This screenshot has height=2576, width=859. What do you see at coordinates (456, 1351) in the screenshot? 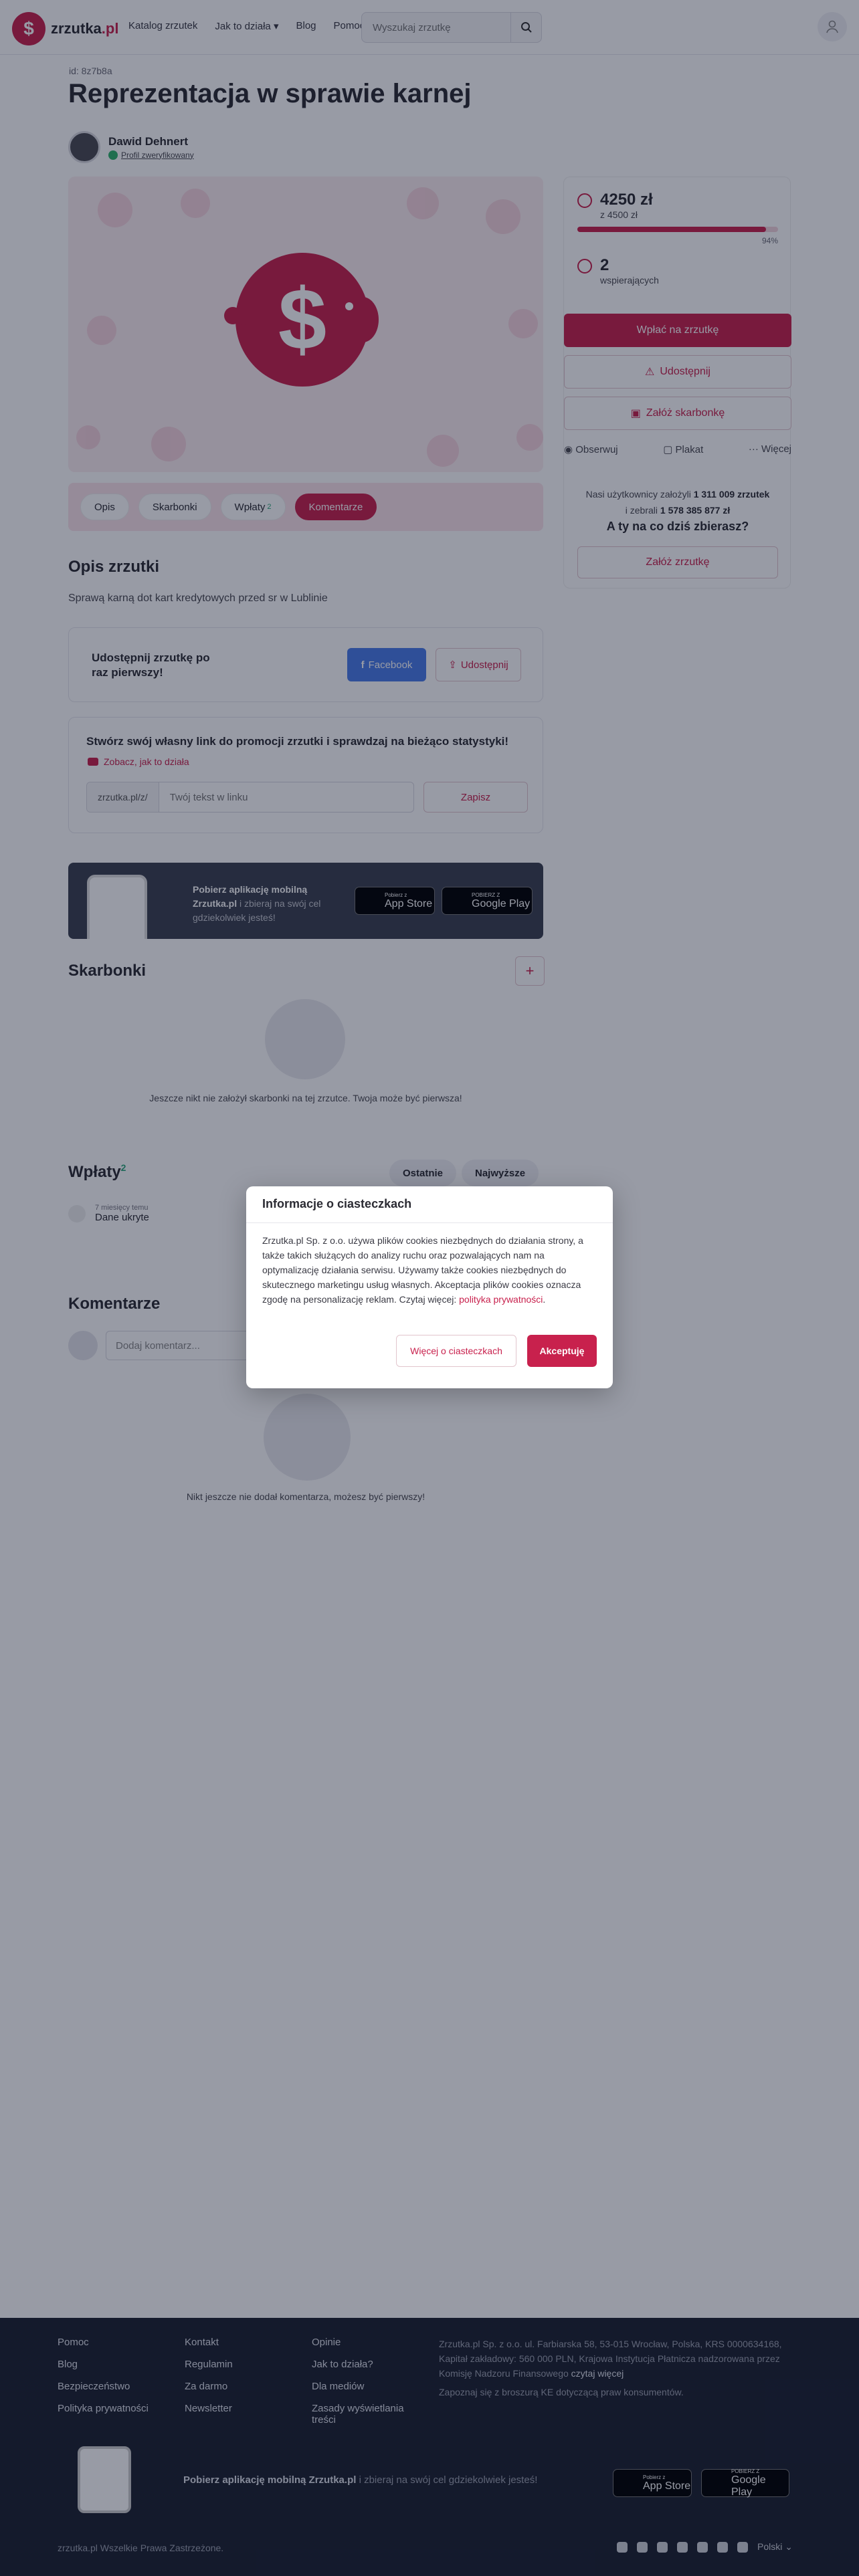
I see `cookie-more-button: Więcej o ciasteczkach` at bounding box center [456, 1351].